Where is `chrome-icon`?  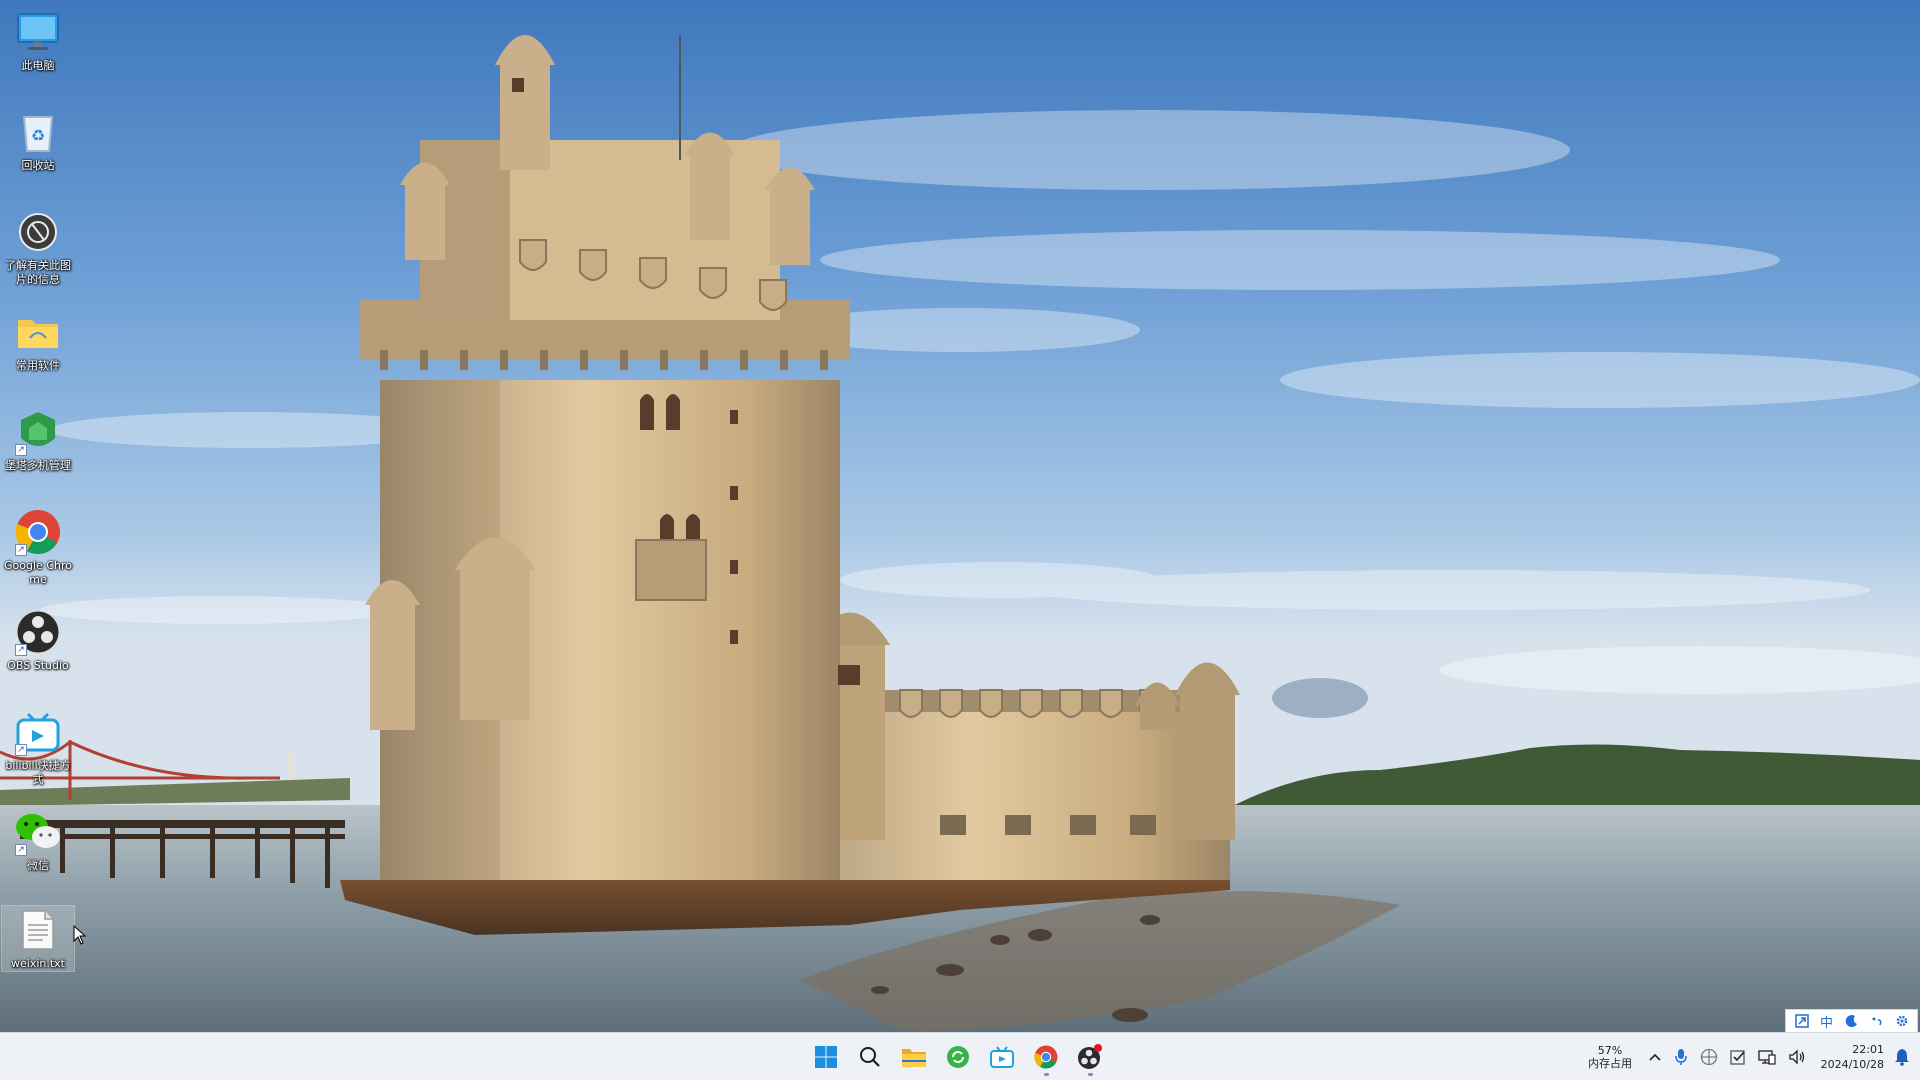 chrome-icon is located at coordinates (1046, 1057).